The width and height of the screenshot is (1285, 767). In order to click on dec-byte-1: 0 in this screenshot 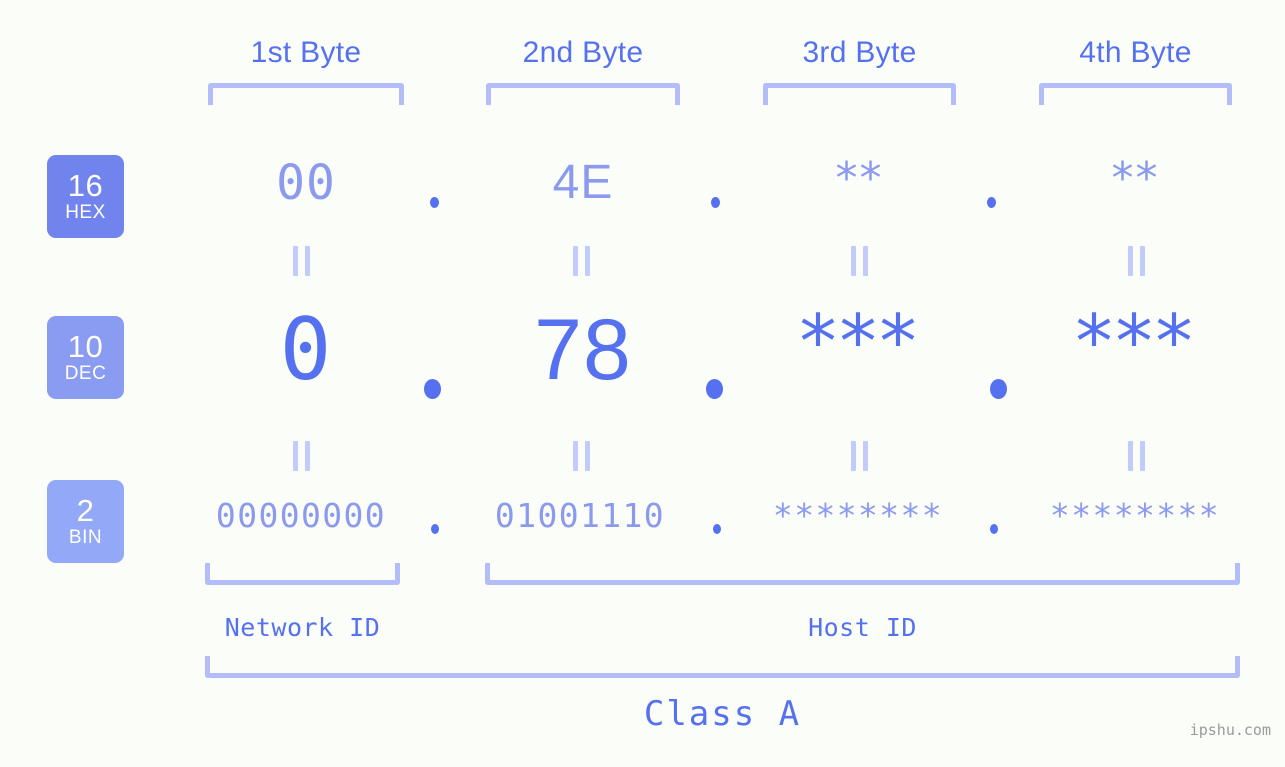, I will do `click(306, 350)`.